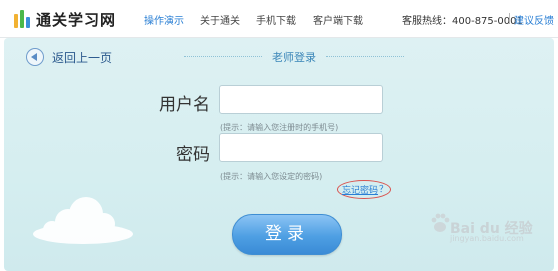 This screenshot has width=558, height=271. I want to click on username-label: 用户名, so click(184, 105).